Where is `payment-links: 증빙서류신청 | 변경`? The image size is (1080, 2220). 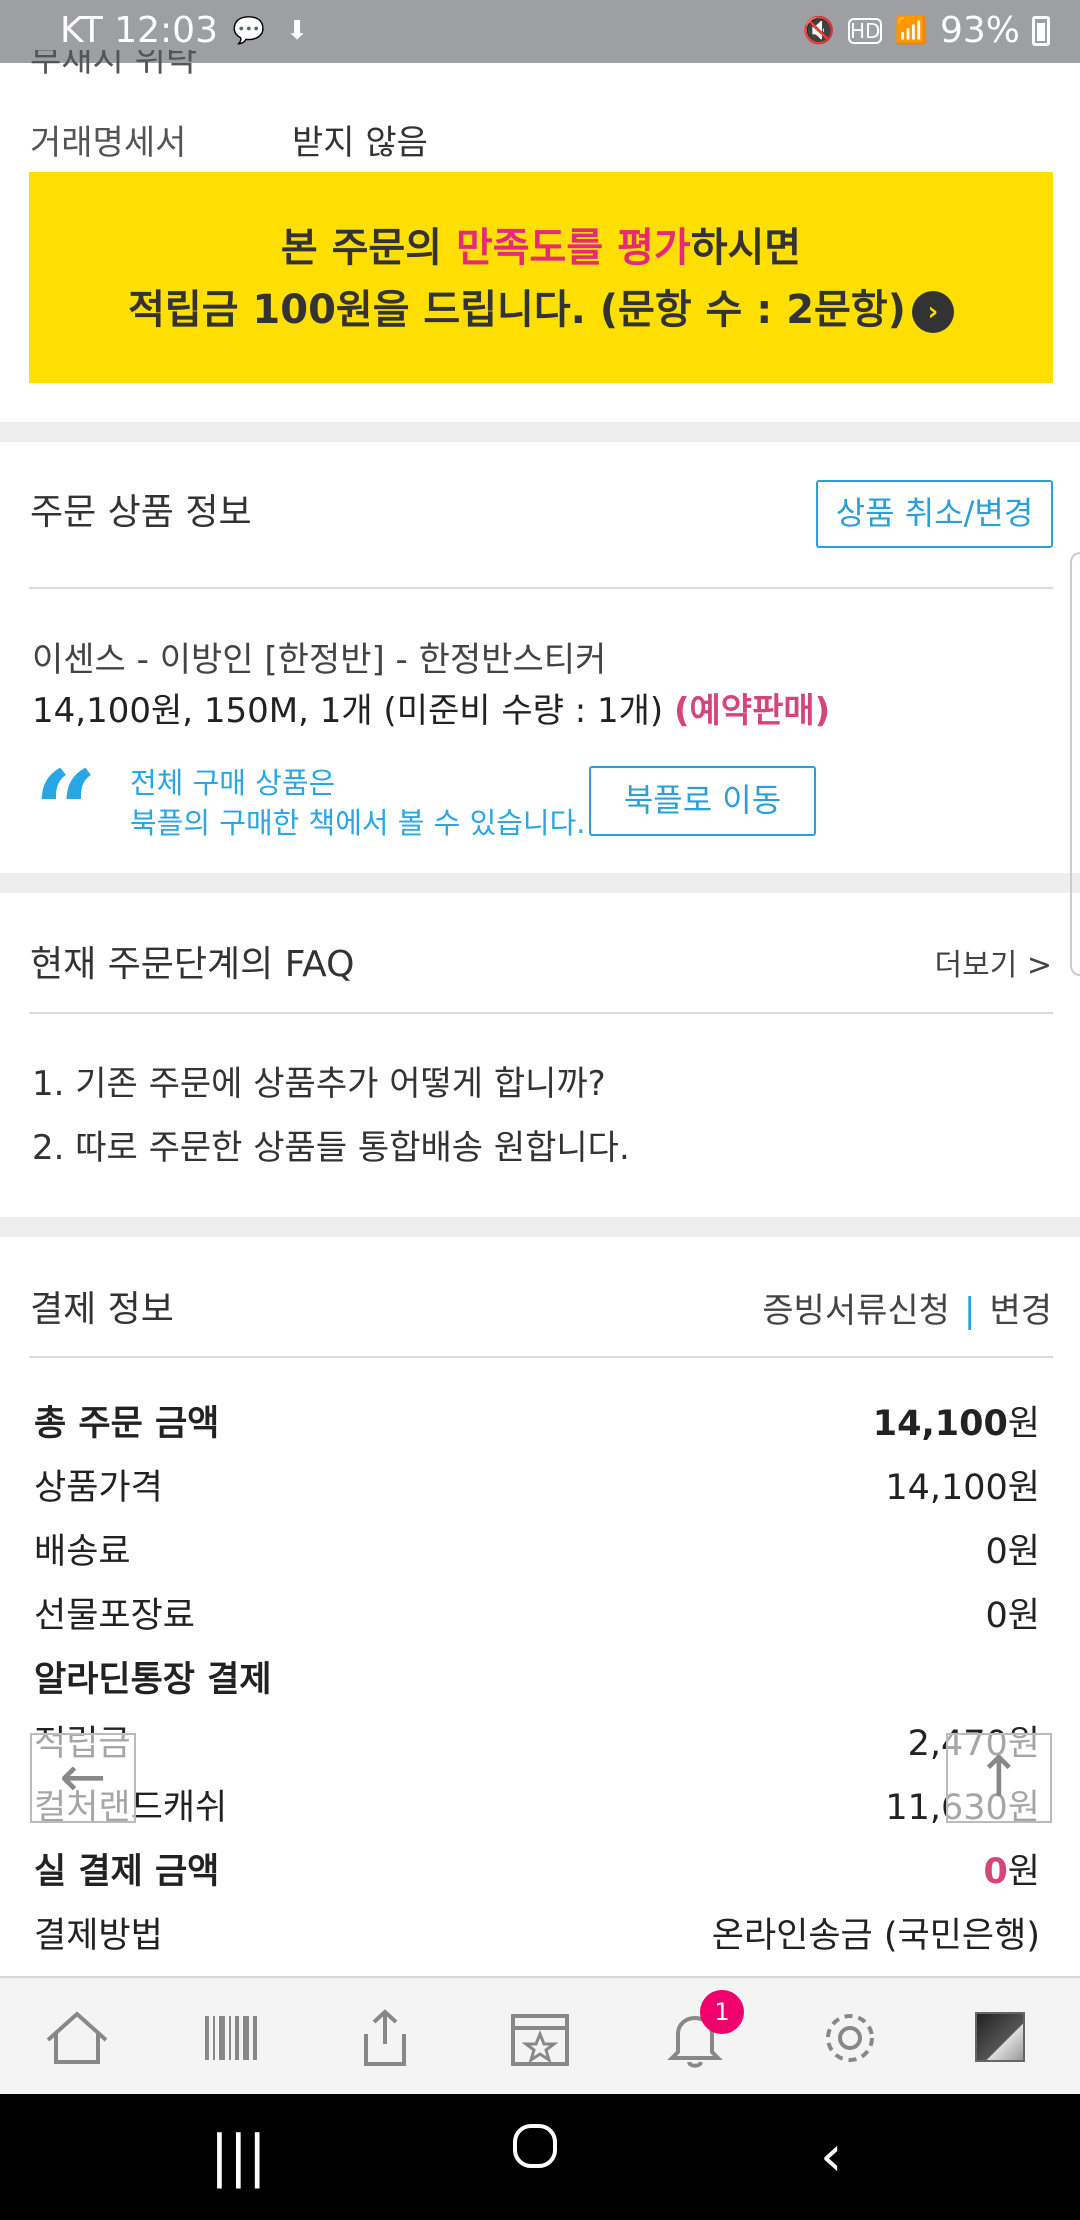
payment-links: 증빙서류신청 | 변경 is located at coordinates (907, 1307).